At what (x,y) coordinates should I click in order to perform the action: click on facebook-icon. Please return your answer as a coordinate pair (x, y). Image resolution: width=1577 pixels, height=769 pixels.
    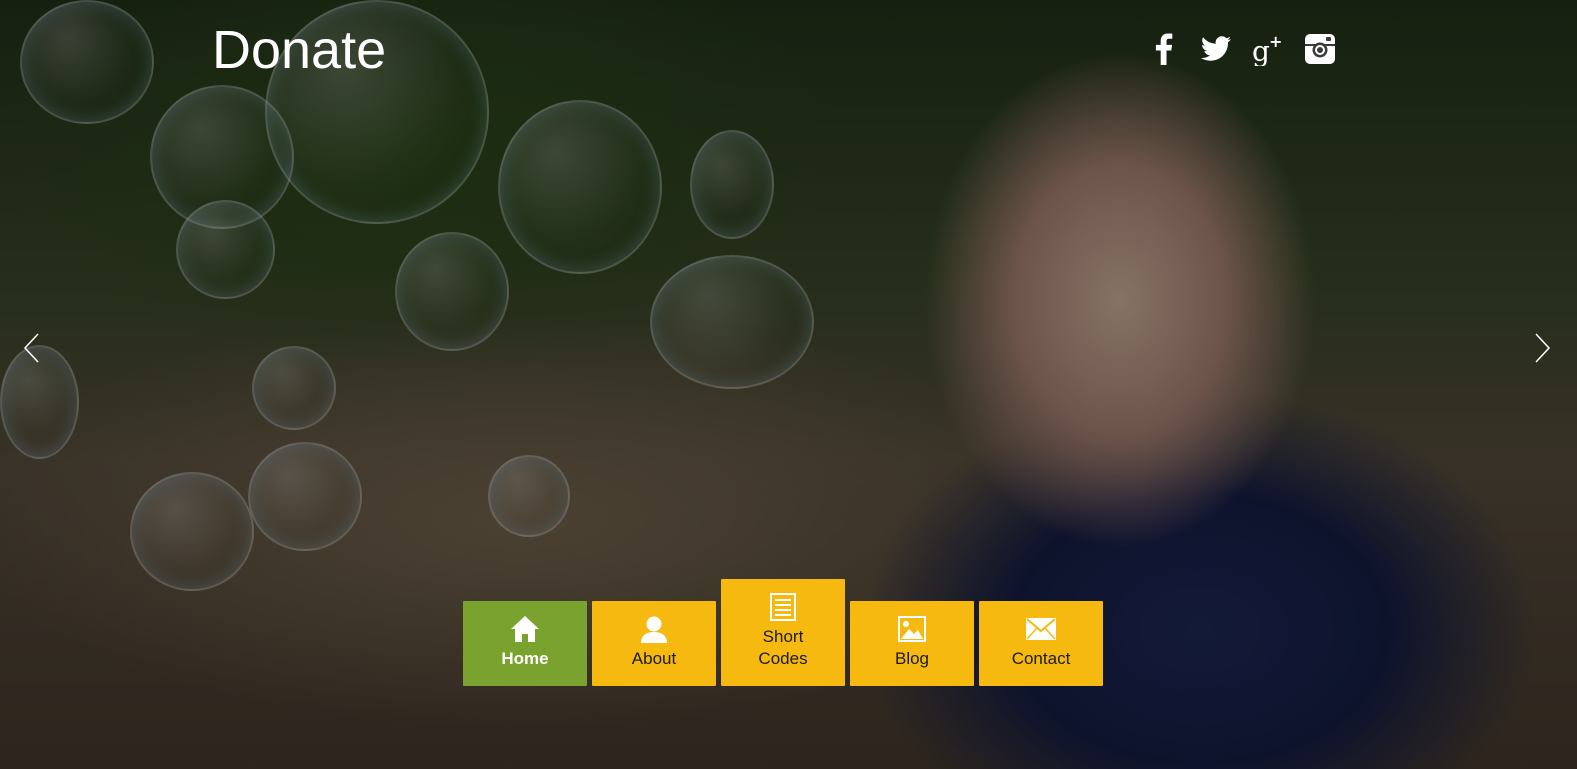
    Looking at the image, I should click on (1164, 49).